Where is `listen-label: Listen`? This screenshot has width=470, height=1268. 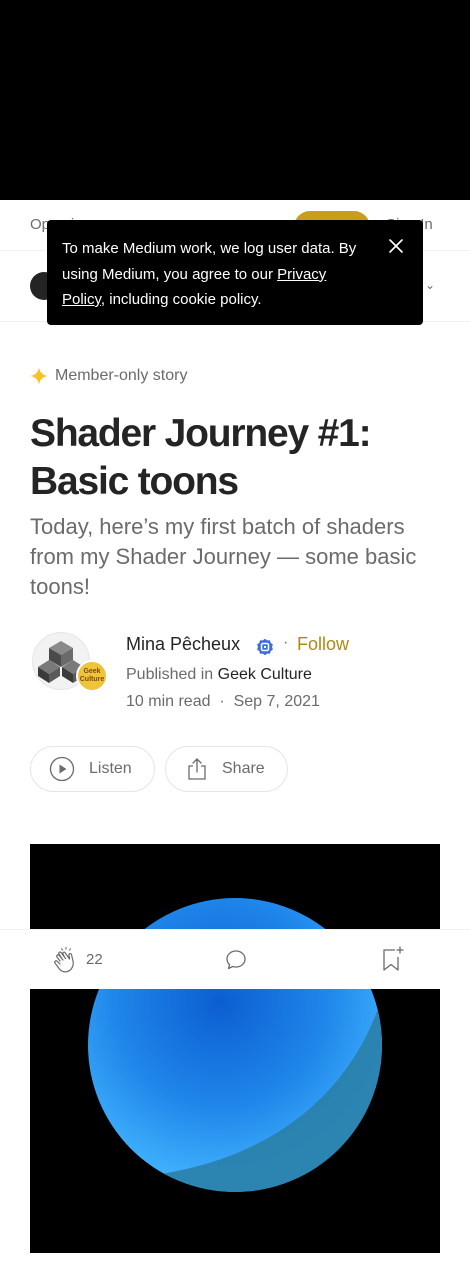 listen-label: Listen is located at coordinates (110, 768).